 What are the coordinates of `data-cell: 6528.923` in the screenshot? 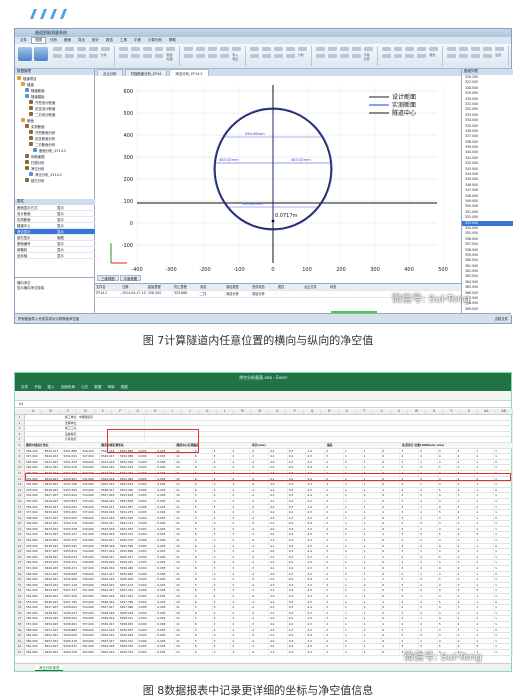 It's located at (53, 501).